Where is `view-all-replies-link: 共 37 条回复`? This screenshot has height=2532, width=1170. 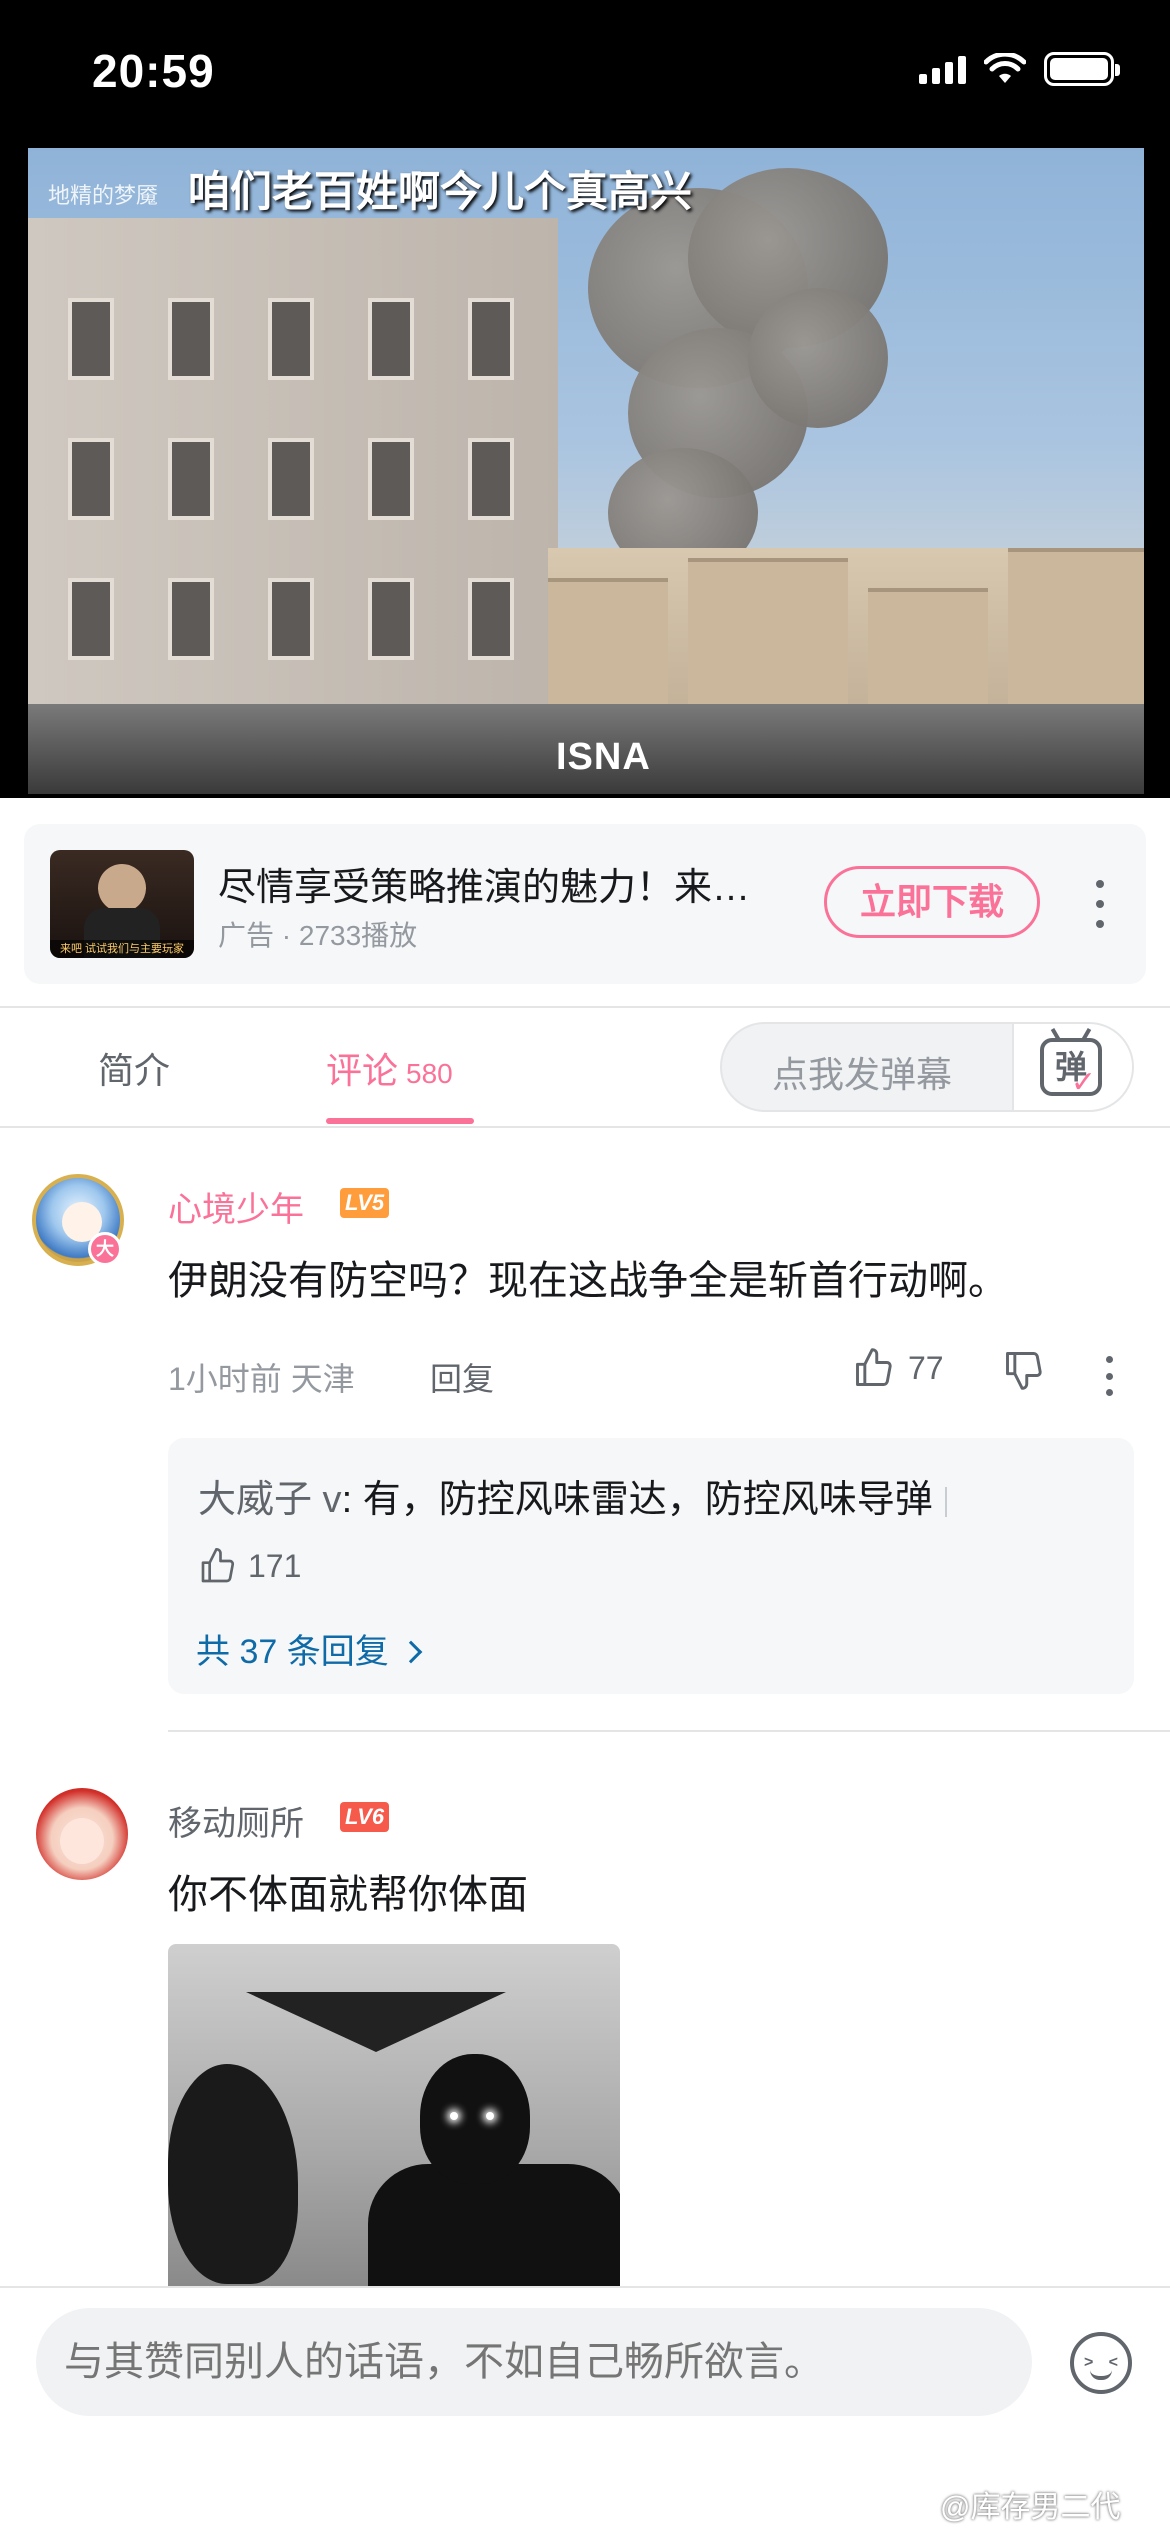 view-all-replies-link: 共 37 条回复 is located at coordinates (309, 1648).